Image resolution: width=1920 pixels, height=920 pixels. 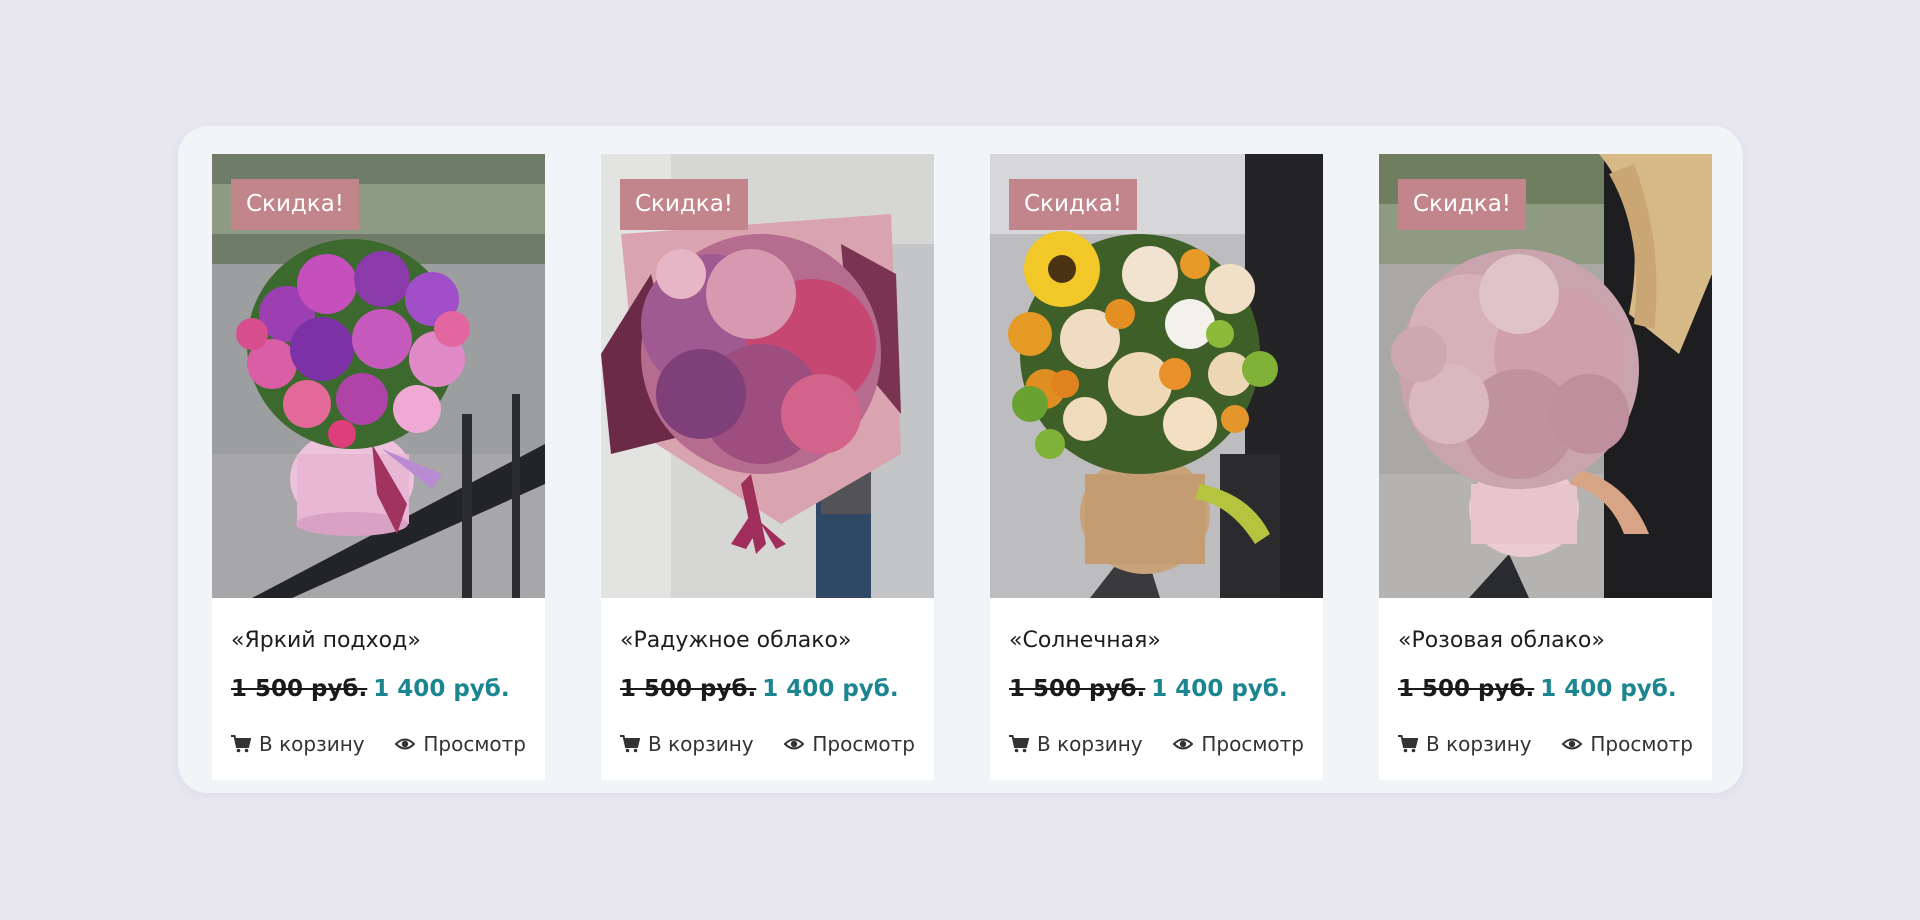 What do you see at coordinates (1501, 640) in the screenshot?
I see `product-title: «Розовая облако»` at bounding box center [1501, 640].